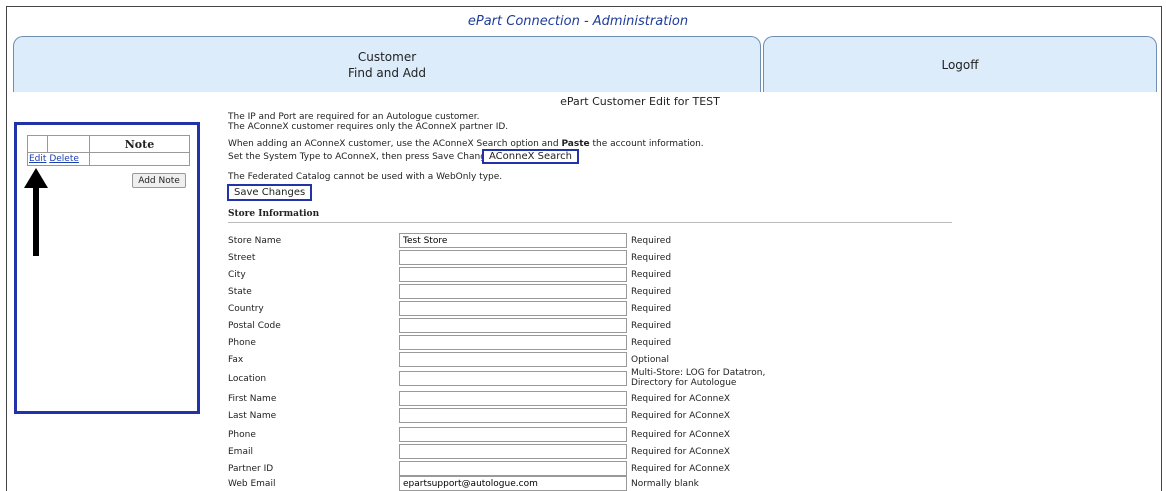  What do you see at coordinates (513, 325) in the screenshot?
I see `postal-code-input` at bounding box center [513, 325].